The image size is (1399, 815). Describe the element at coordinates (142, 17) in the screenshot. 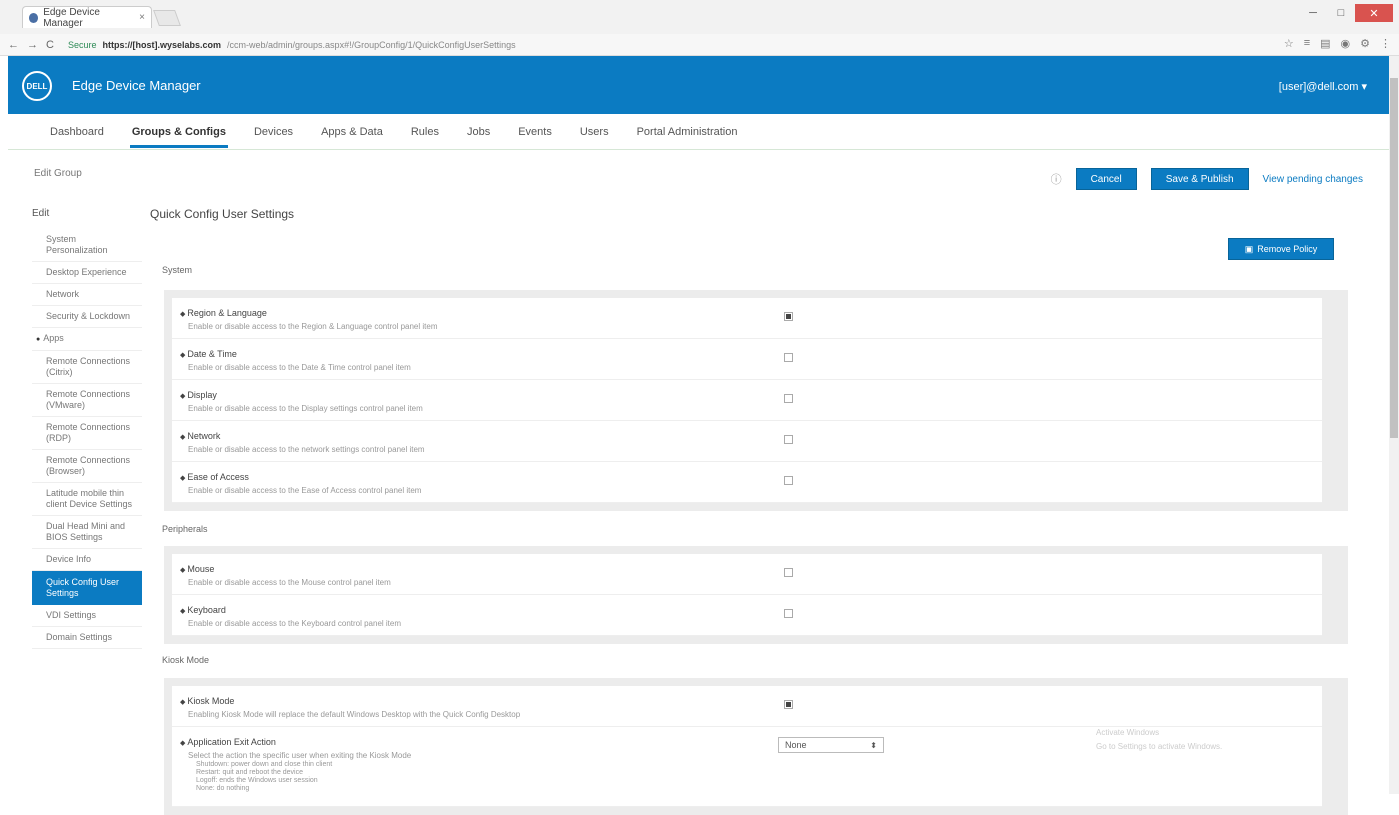

I see `tab-close-icon: ×` at that location.